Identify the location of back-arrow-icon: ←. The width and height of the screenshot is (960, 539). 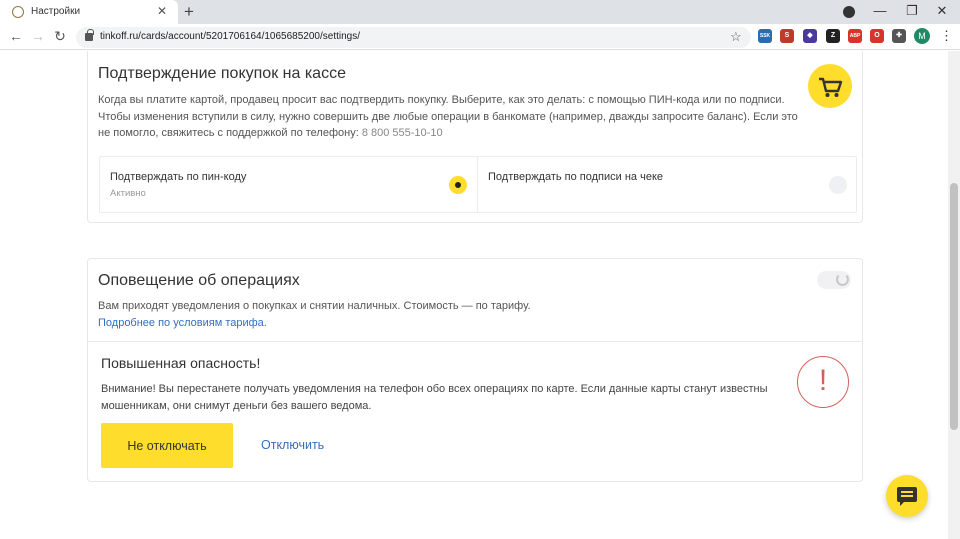
(16, 36).